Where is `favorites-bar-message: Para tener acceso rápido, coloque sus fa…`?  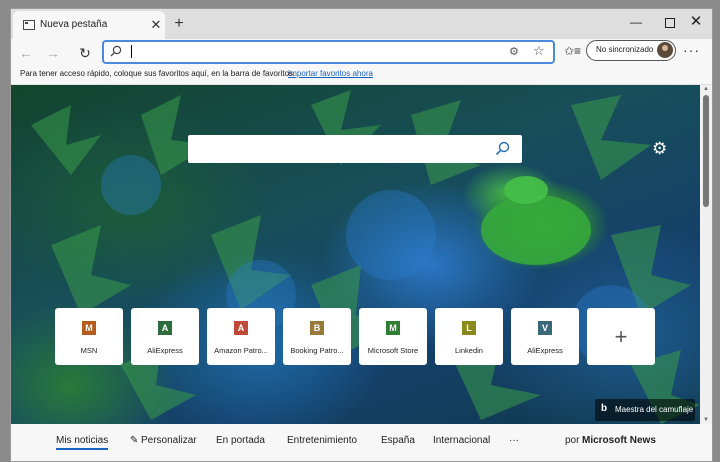
favorites-bar-message: Para tener acceso rápido, coloque sus fa… is located at coordinates (158, 73).